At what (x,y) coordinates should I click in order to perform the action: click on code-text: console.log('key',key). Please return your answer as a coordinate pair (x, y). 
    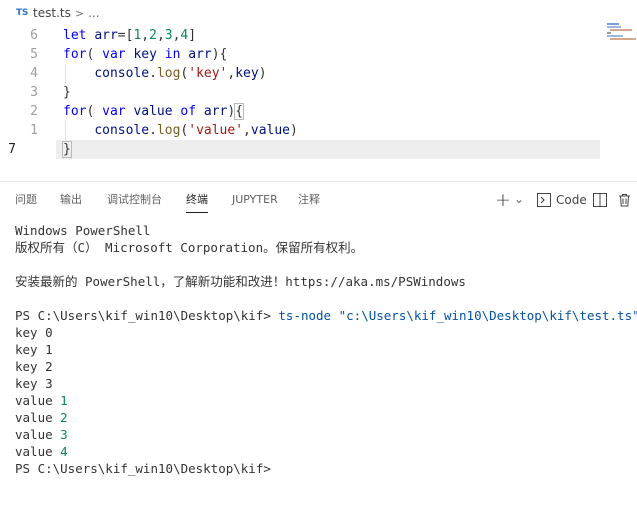
    Looking at the image, I should click on (165, 73).